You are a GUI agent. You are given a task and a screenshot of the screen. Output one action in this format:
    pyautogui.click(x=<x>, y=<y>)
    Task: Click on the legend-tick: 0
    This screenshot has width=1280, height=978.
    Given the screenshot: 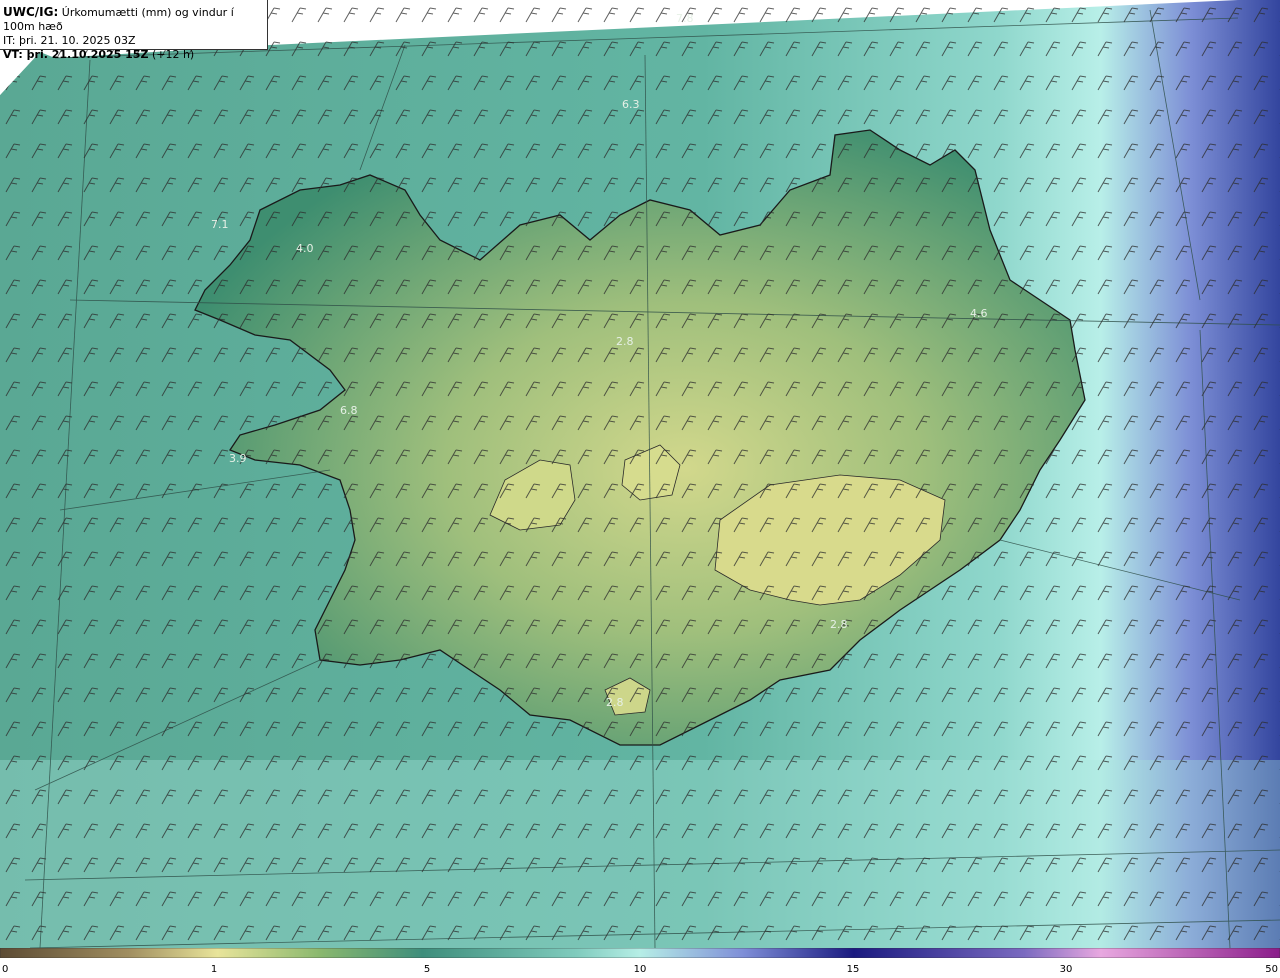 What is the action you would take?
    pyautogui.click(x=5, y=969)
    